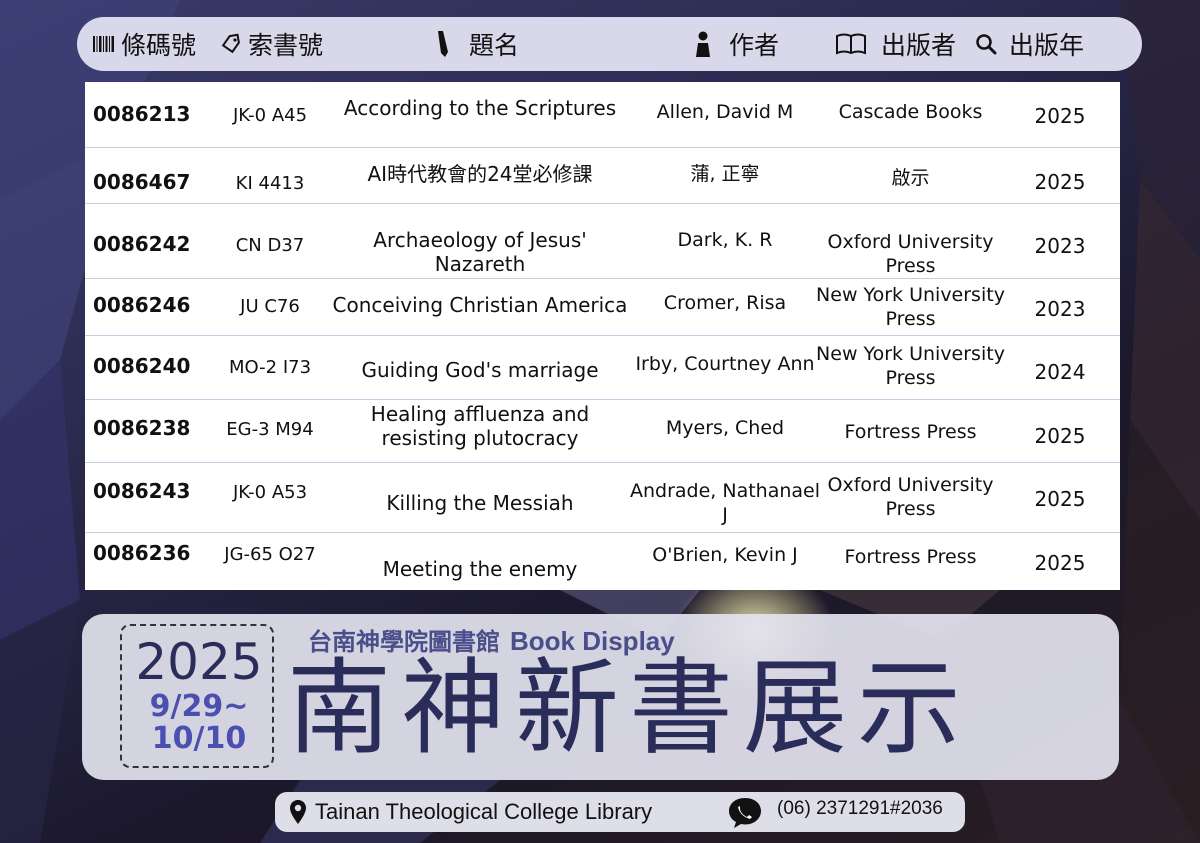 The image size is (1200, 843). What do you see at coordinates (910, 112) in the screenshot?
I see `cell-publisher: Cascade Books` at bounding box center [910, 112].